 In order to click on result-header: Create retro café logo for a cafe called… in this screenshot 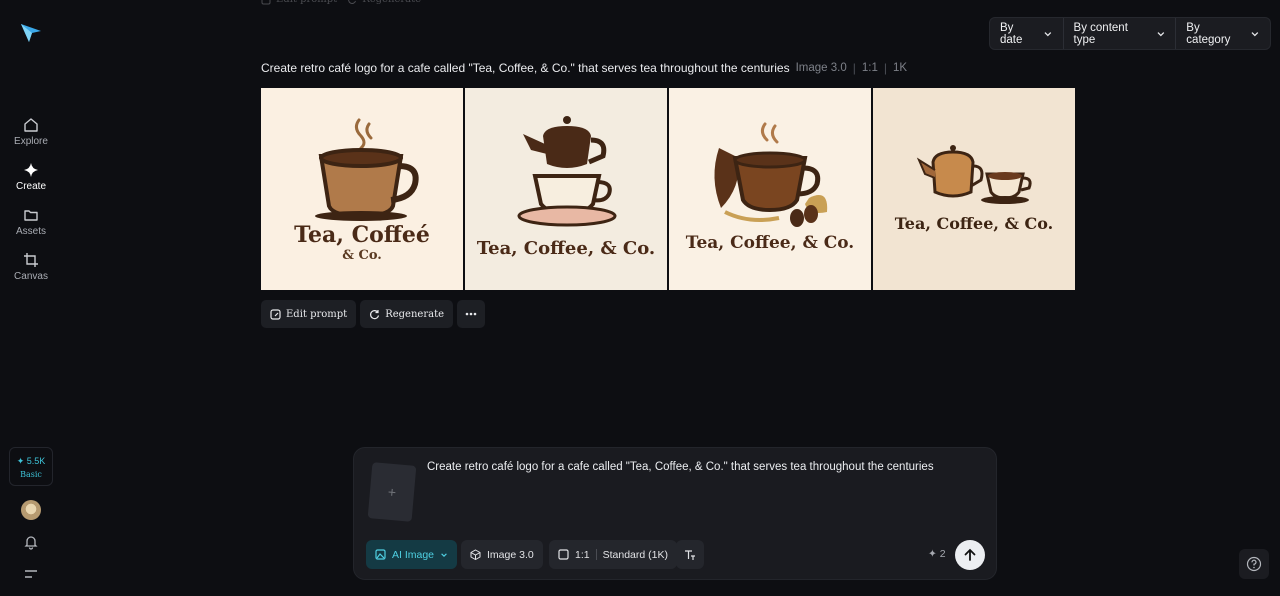, I will do `click(584, 68)`.